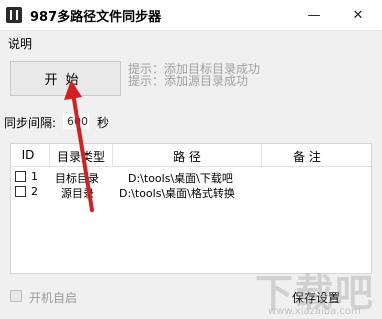  I want to click on annotation-arrow-icon, so click(79, 146).